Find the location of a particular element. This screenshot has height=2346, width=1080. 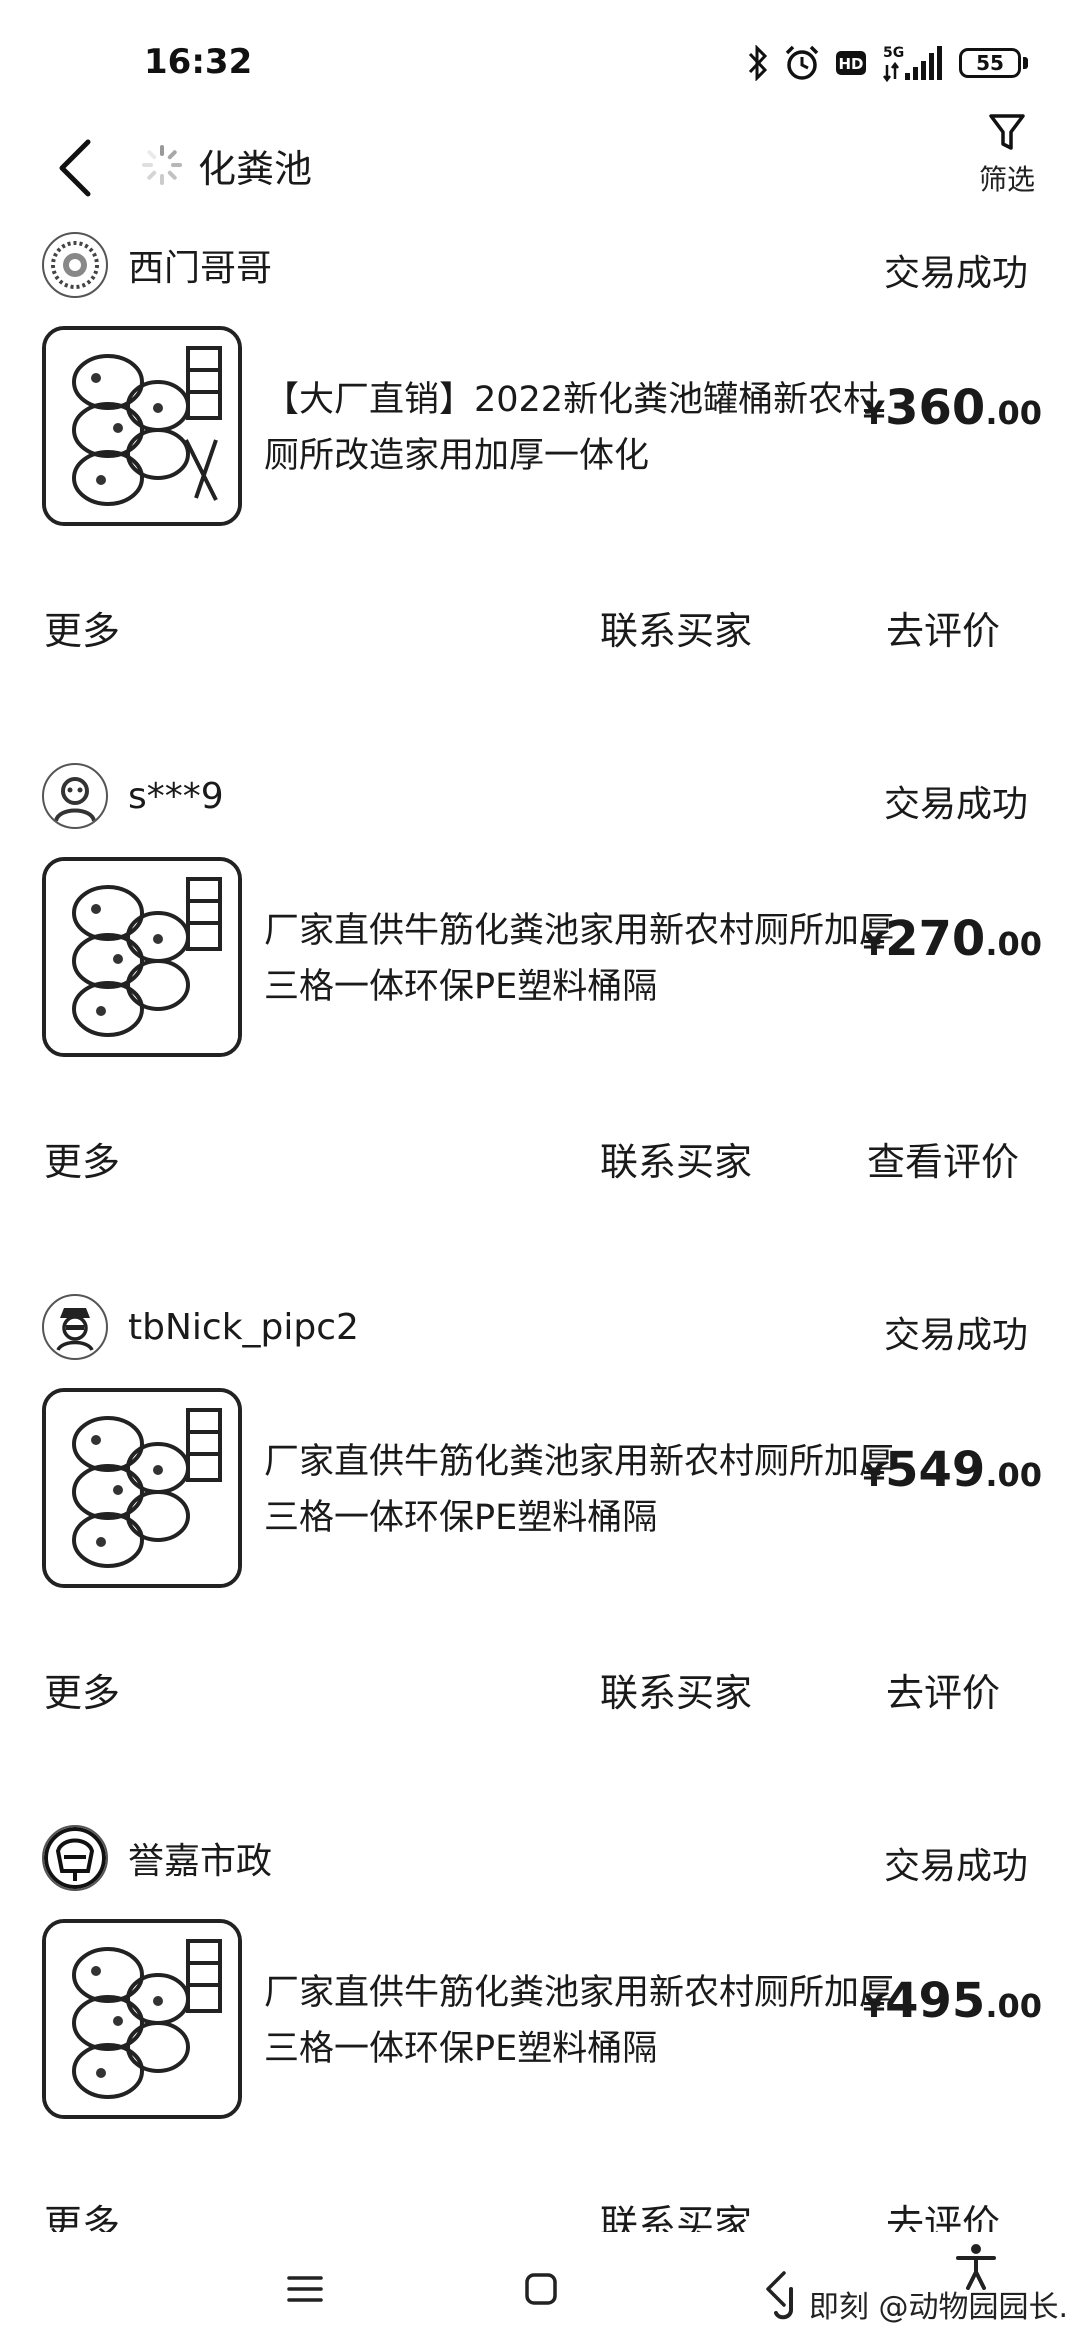

price-integer: 360 is located at coordinates (935, 408).